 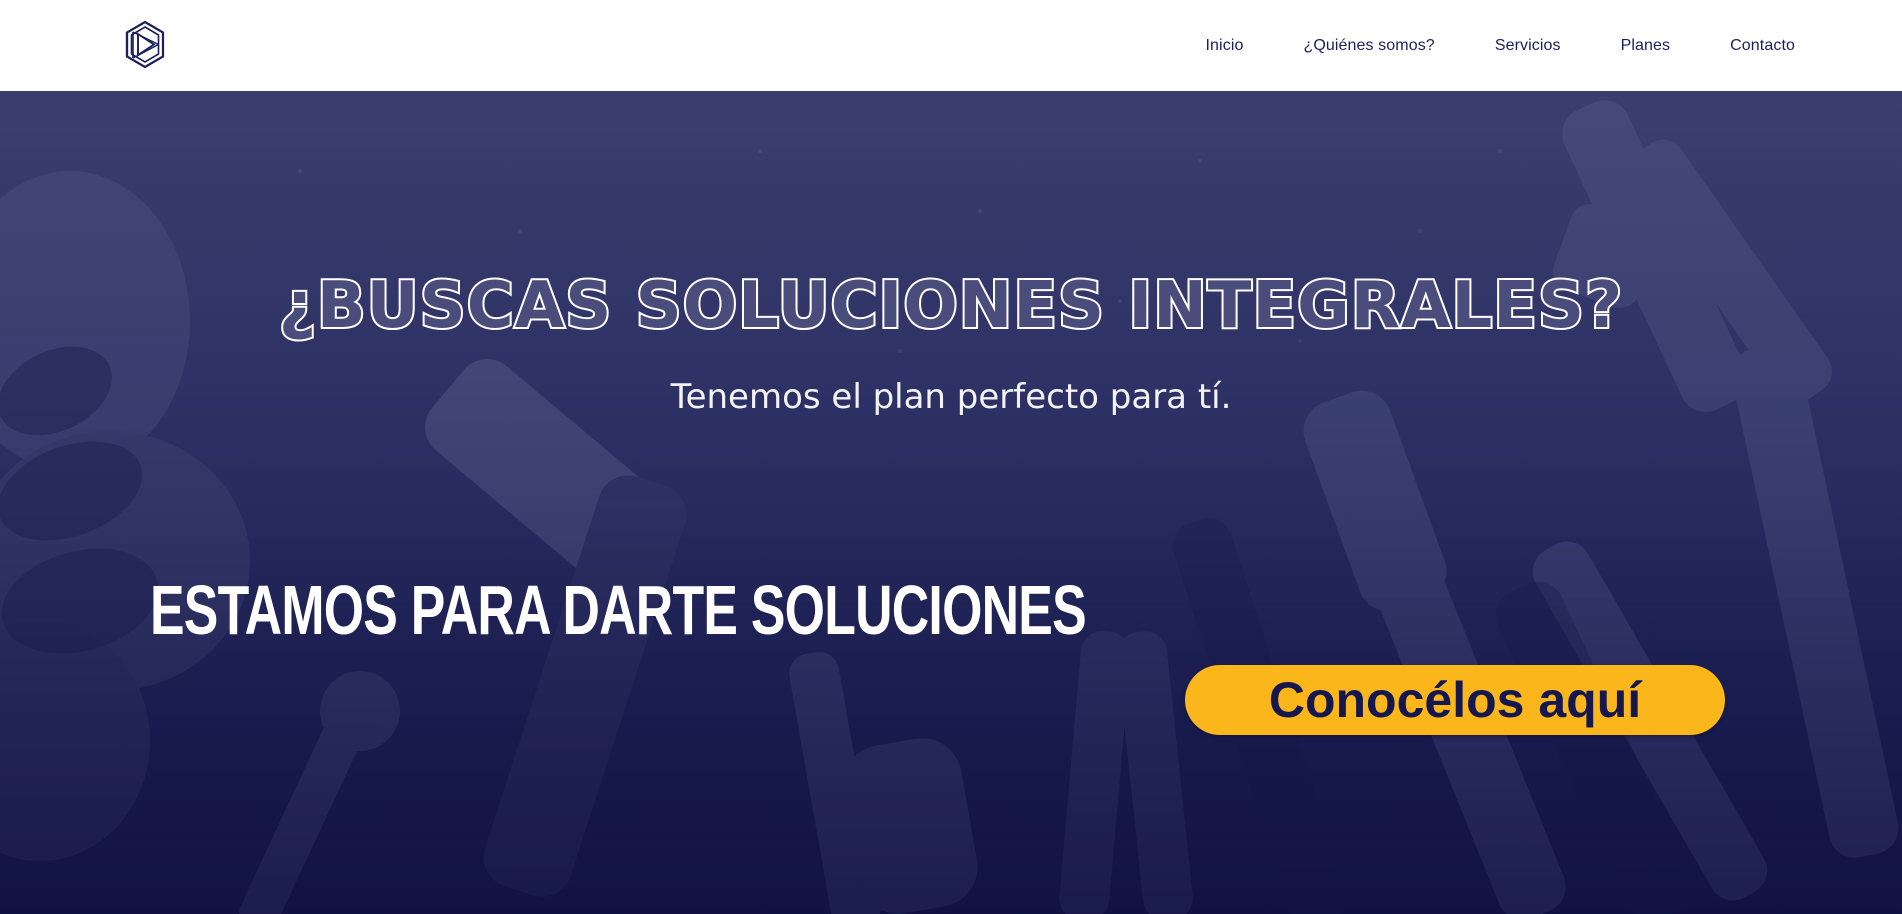 What do you see at coordinates (1646, 46) in the screenshot?
I see `nav-link-planes: Planes` at bounding box center [1646, 46].